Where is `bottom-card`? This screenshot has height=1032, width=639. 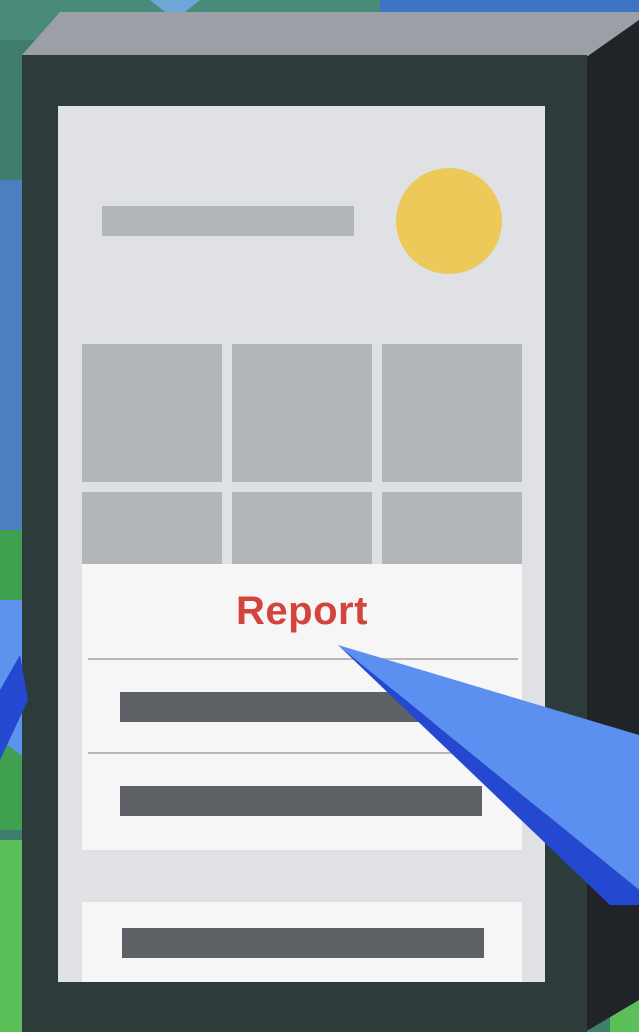 bottom-card is located at coordinates (302, 942).